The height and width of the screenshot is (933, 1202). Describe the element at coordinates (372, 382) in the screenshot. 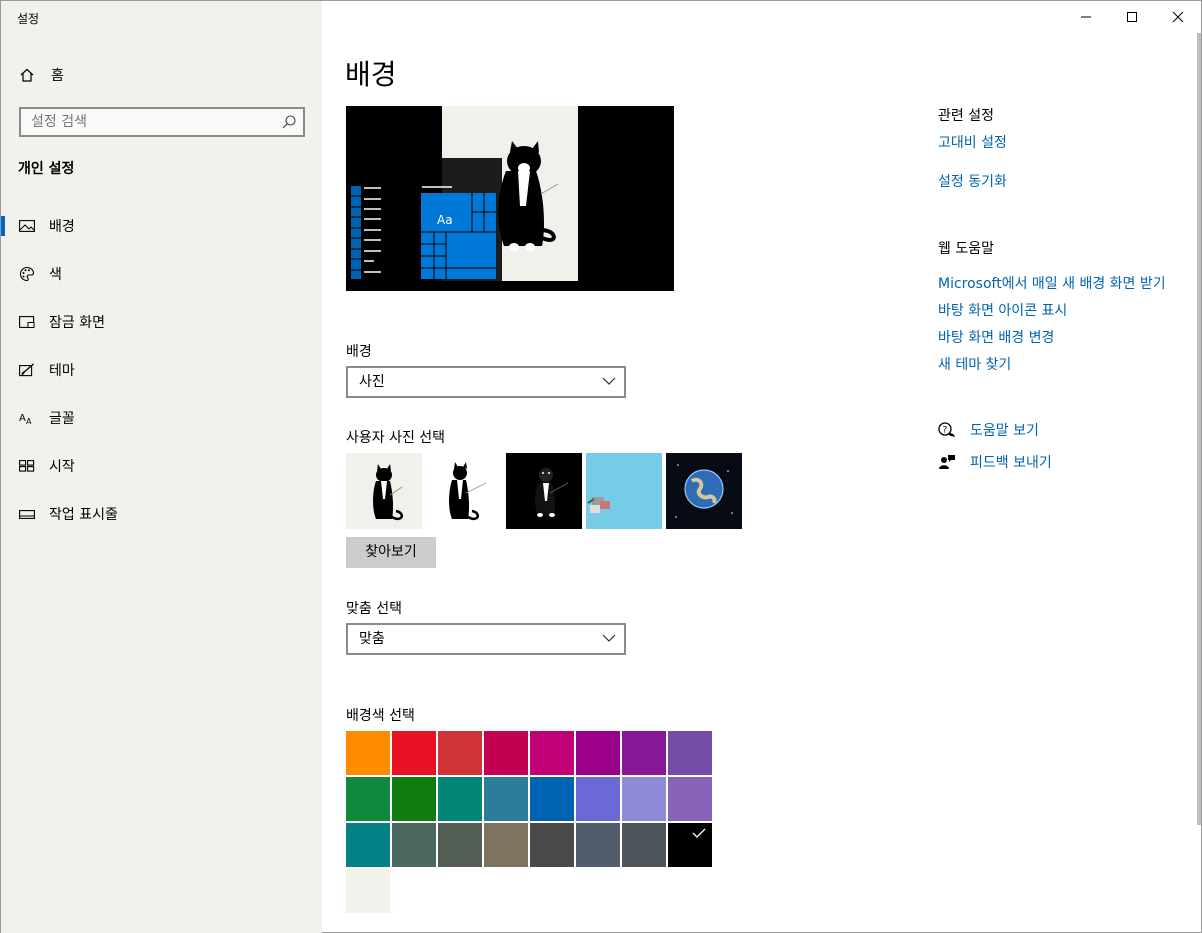

I see `background-dropdown-value: 사진` at that location.